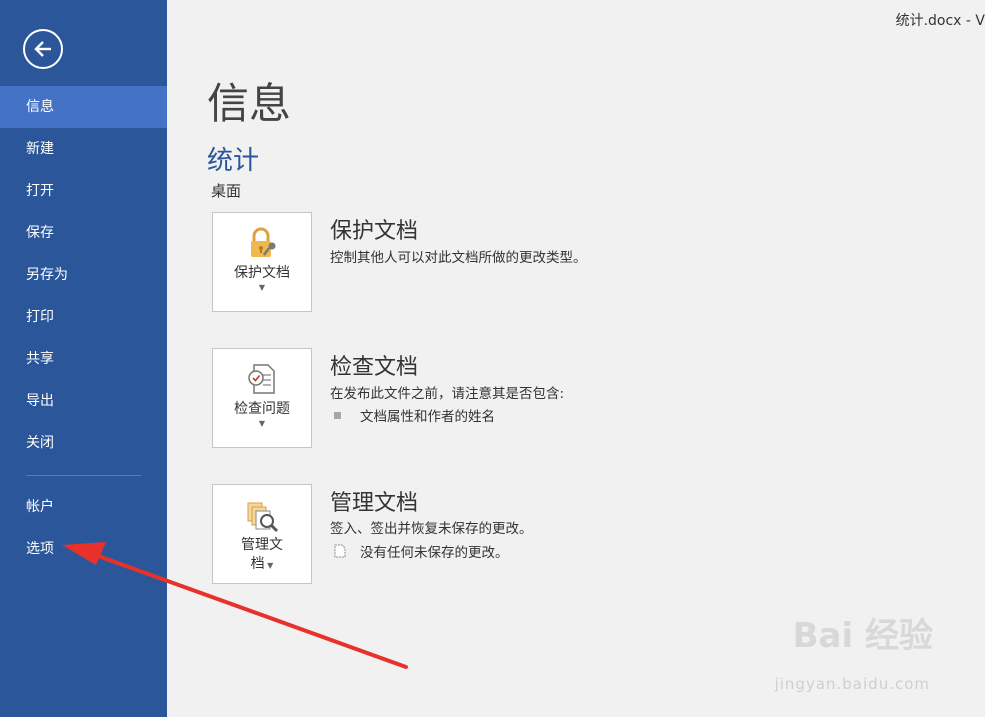 This screenshot has height=717, width=985. I want to click on nav-item-export: 导出, so click(83, 401).